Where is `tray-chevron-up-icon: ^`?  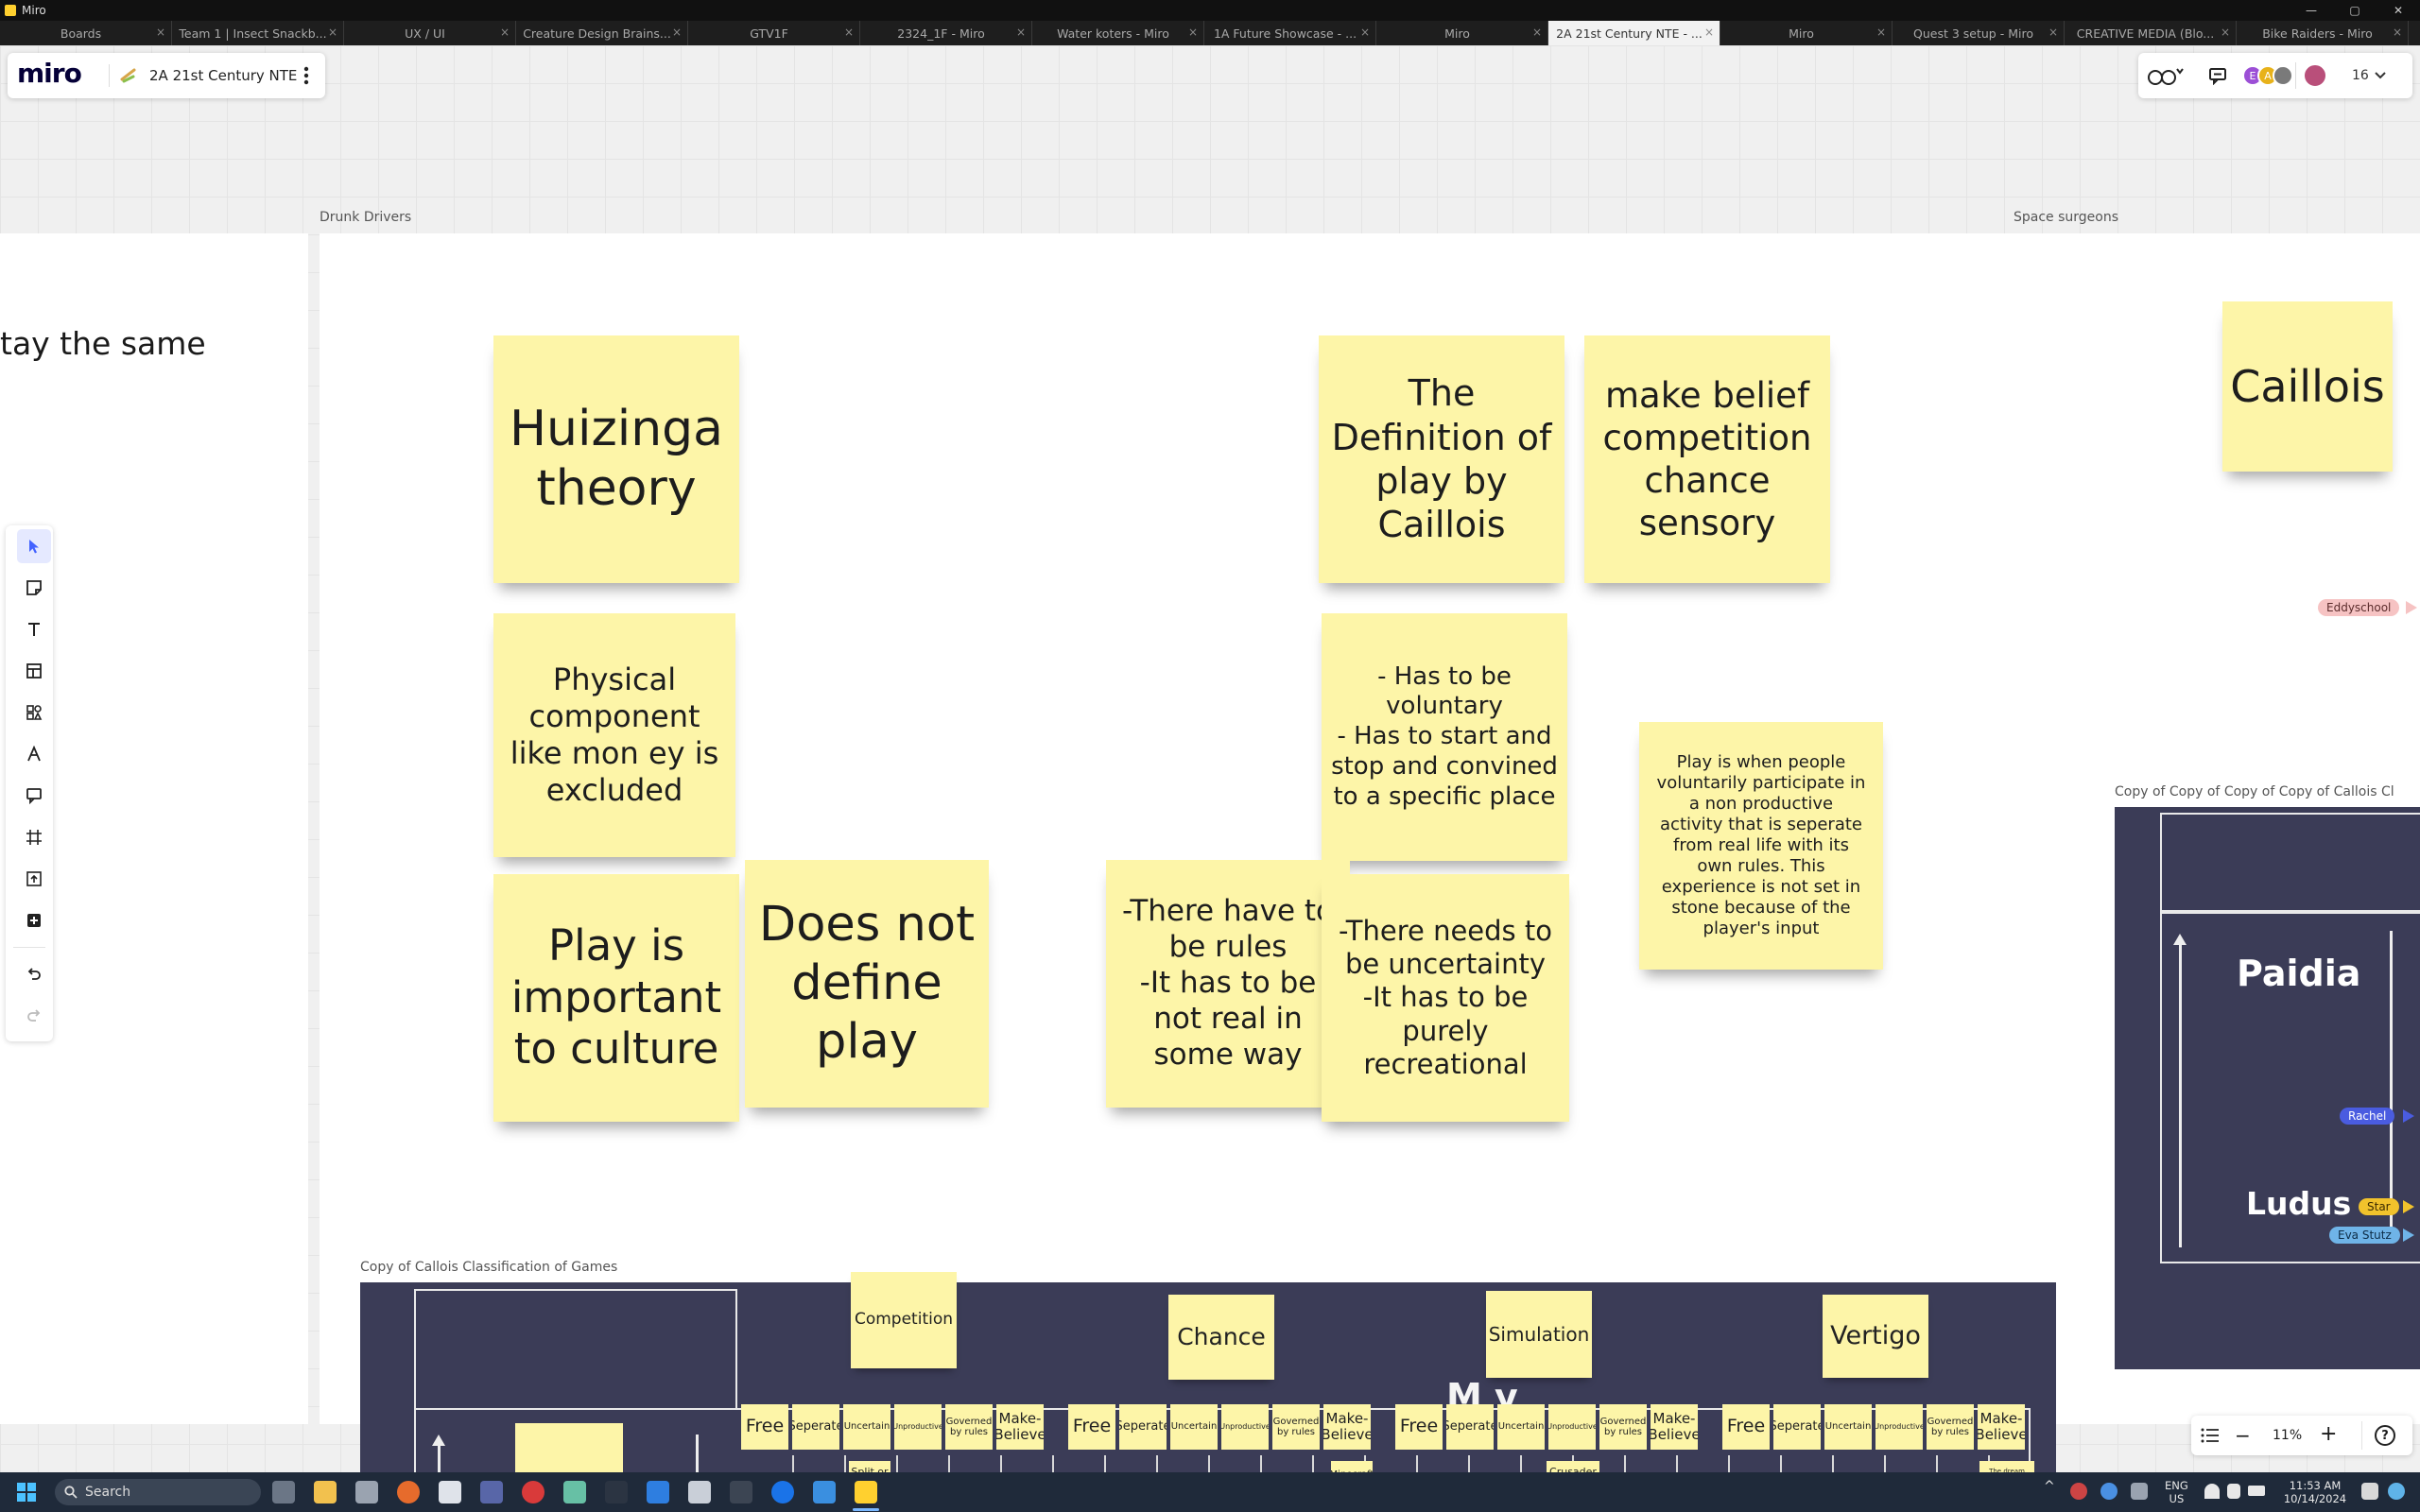
tray-chevron-up-icon: ^ is located at coordinates (2049, 1486).